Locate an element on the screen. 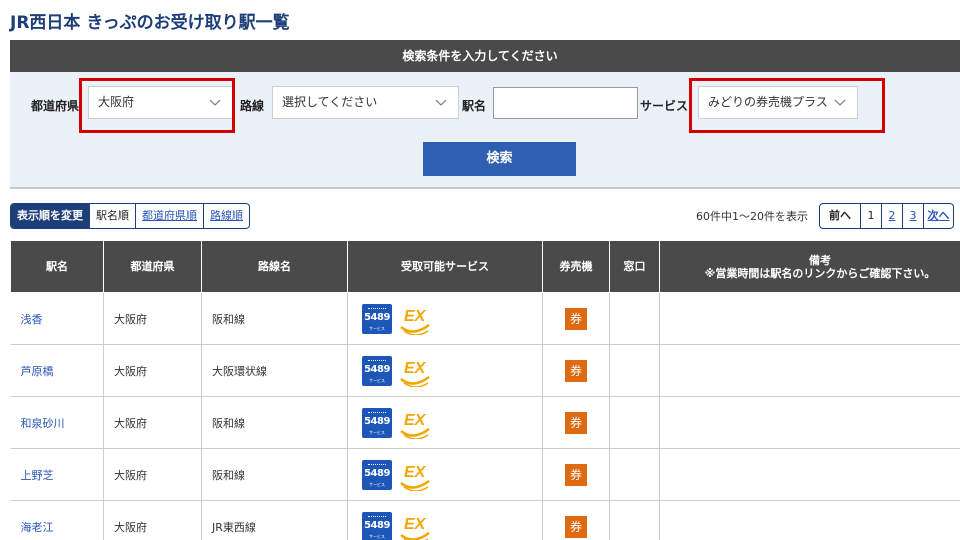 Image resolution: width=960 pixels, height=540 pixels. col-notes: 備考 ※営業時間は駅名のリンクからご確認下さい。 is located at coordinates (809, 266).